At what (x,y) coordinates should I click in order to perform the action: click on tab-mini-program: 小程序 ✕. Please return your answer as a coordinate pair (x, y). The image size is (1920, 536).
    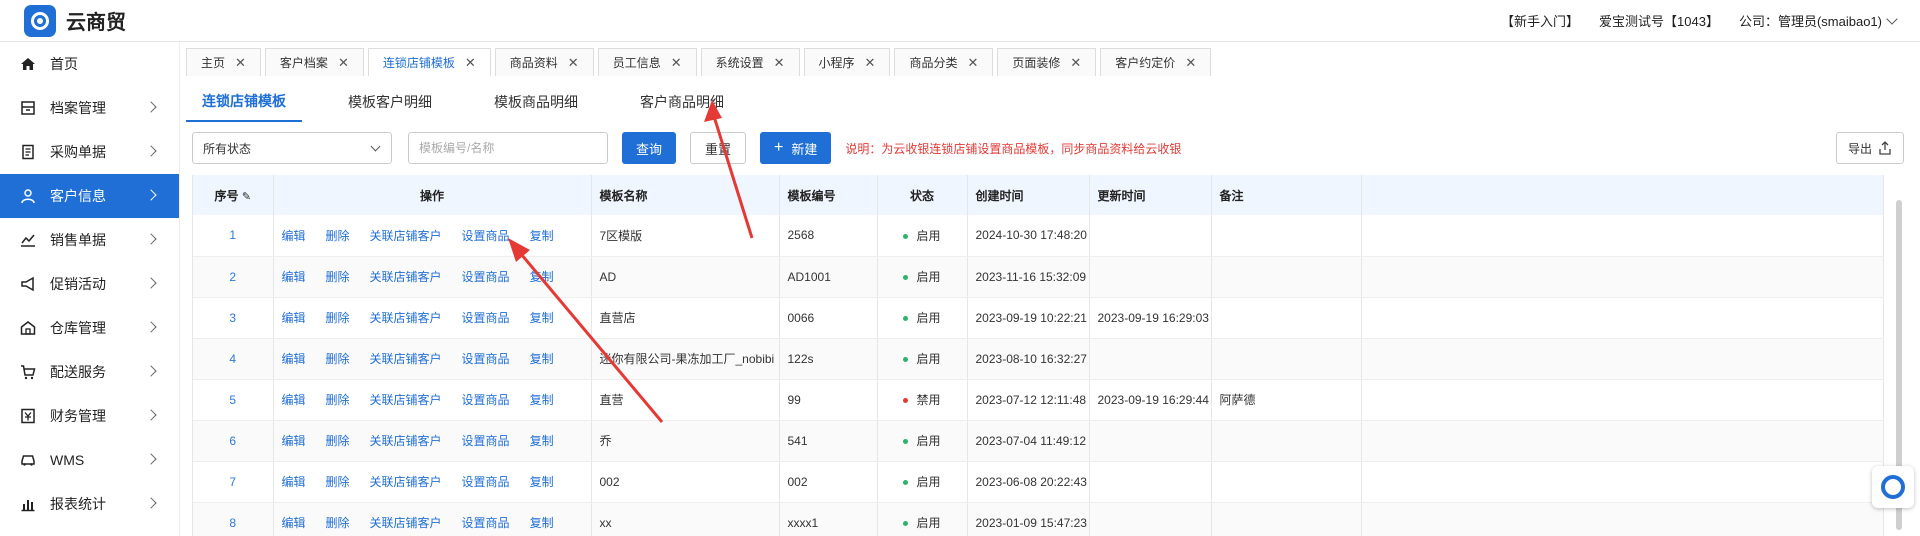
    Looking at the image, I should click on (847, 62).